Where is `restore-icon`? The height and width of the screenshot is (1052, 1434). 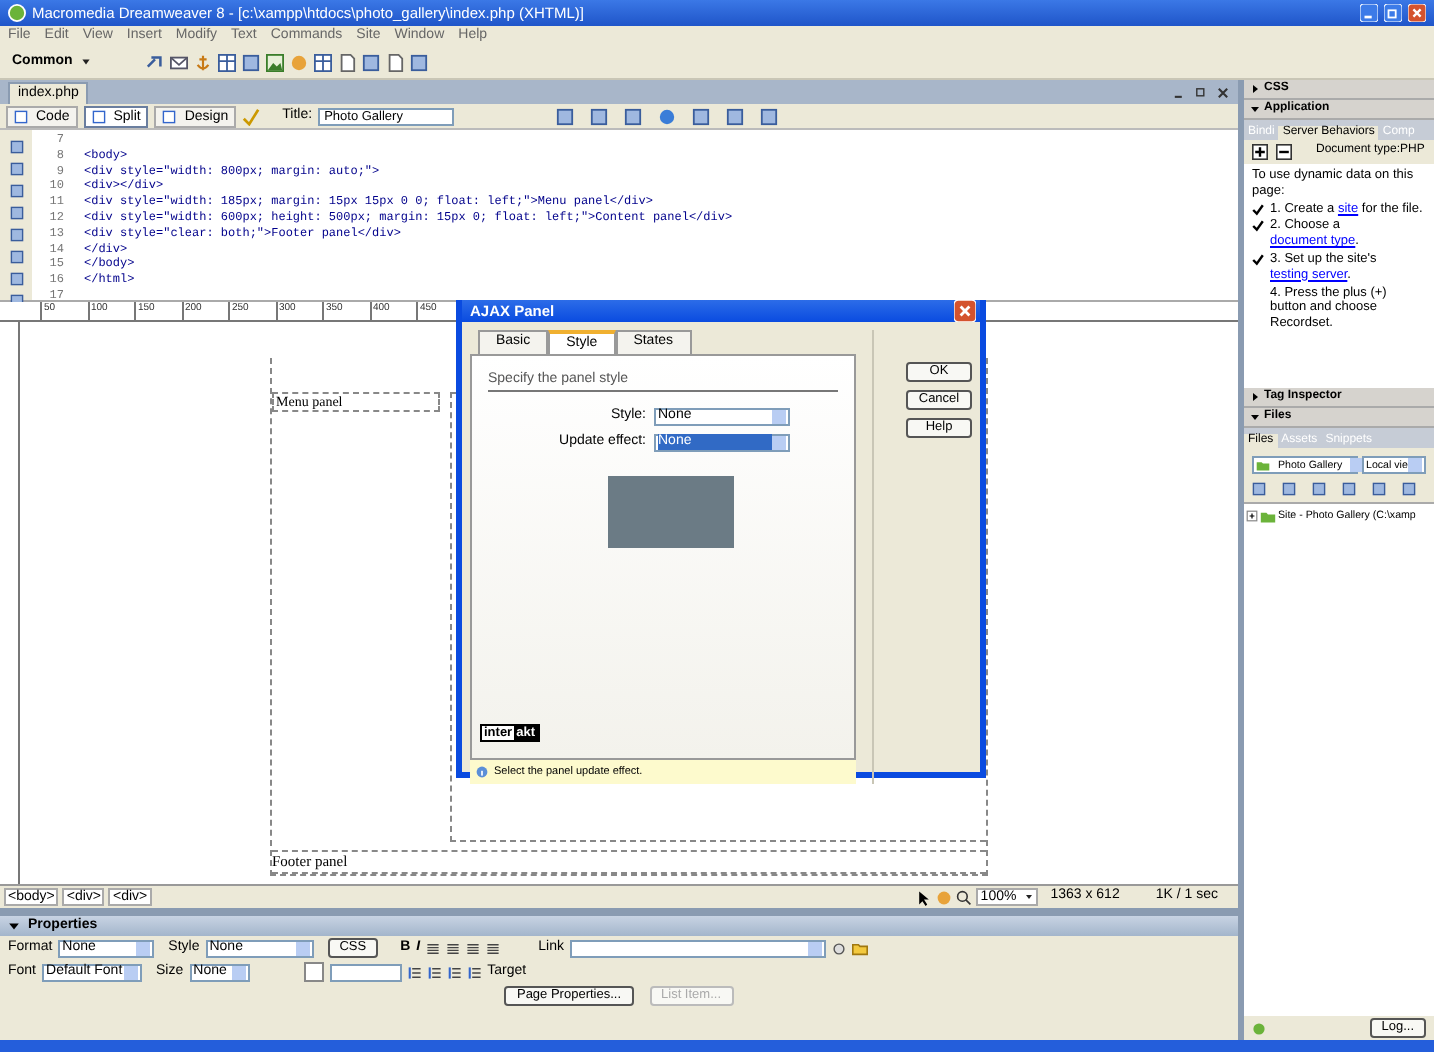
restore-icon is located at coordinates (1201, 92).